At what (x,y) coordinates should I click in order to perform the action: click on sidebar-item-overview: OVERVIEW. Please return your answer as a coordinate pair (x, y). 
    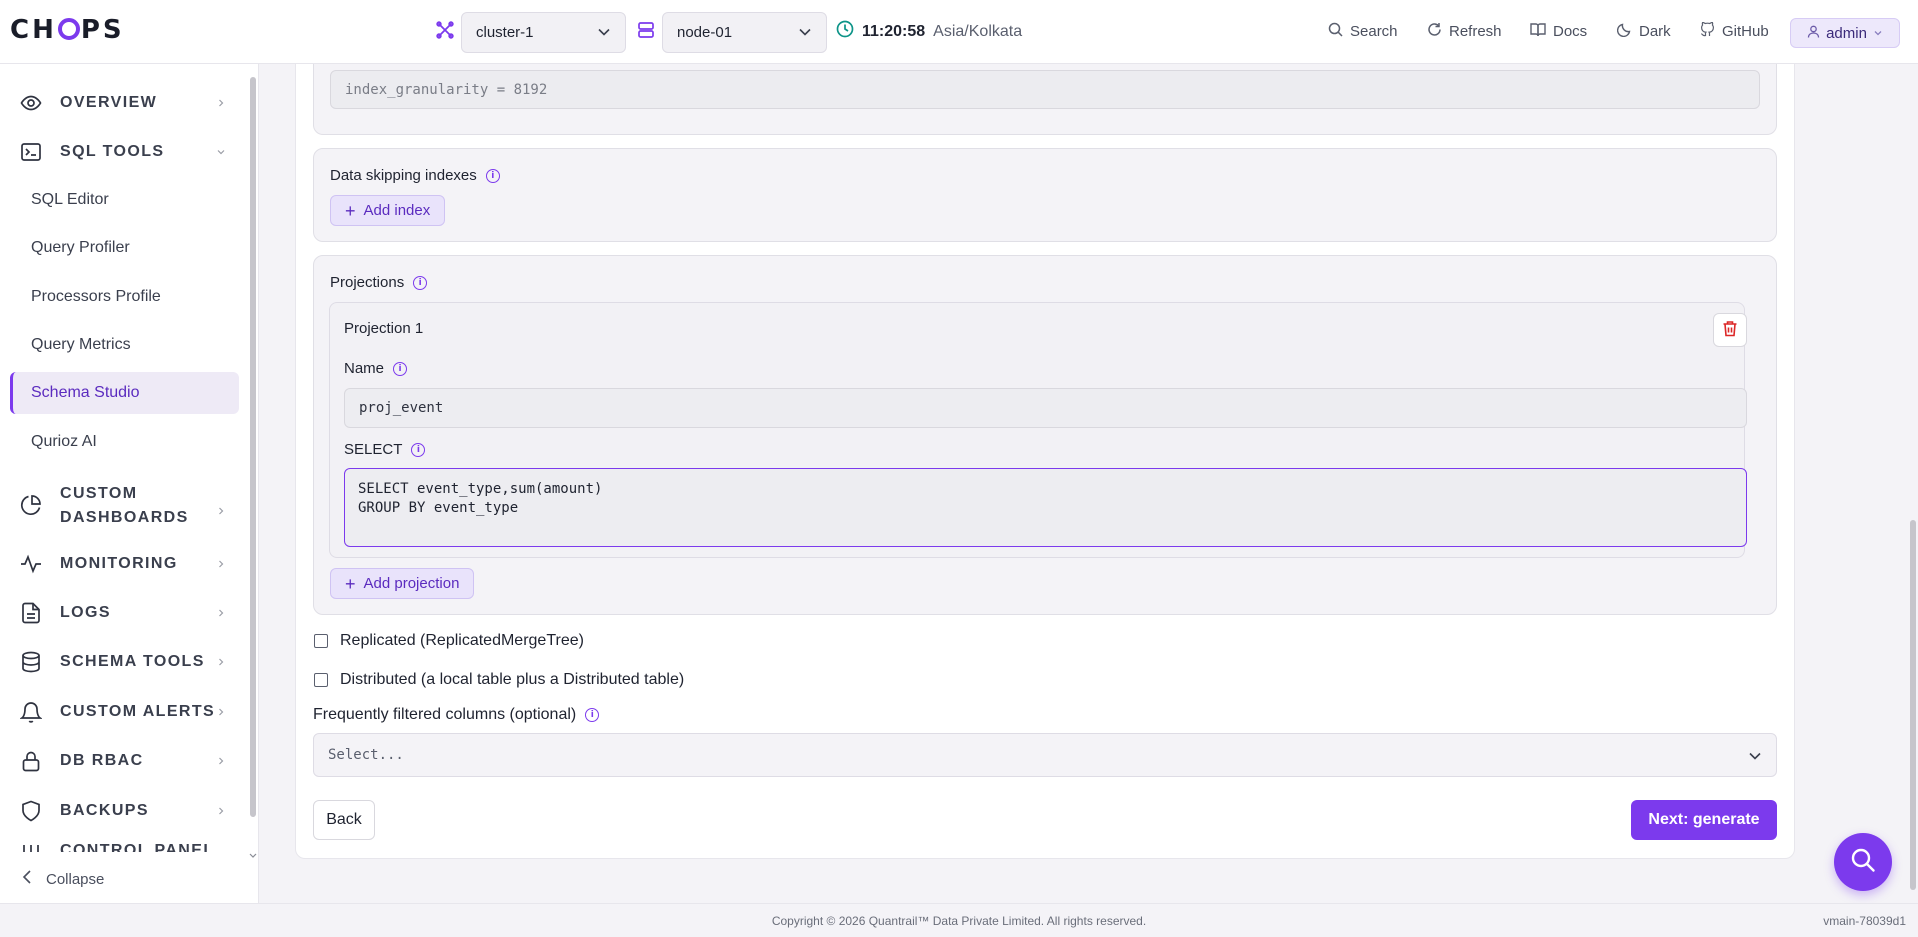
    Looking at the image, I should click on (127, 103).